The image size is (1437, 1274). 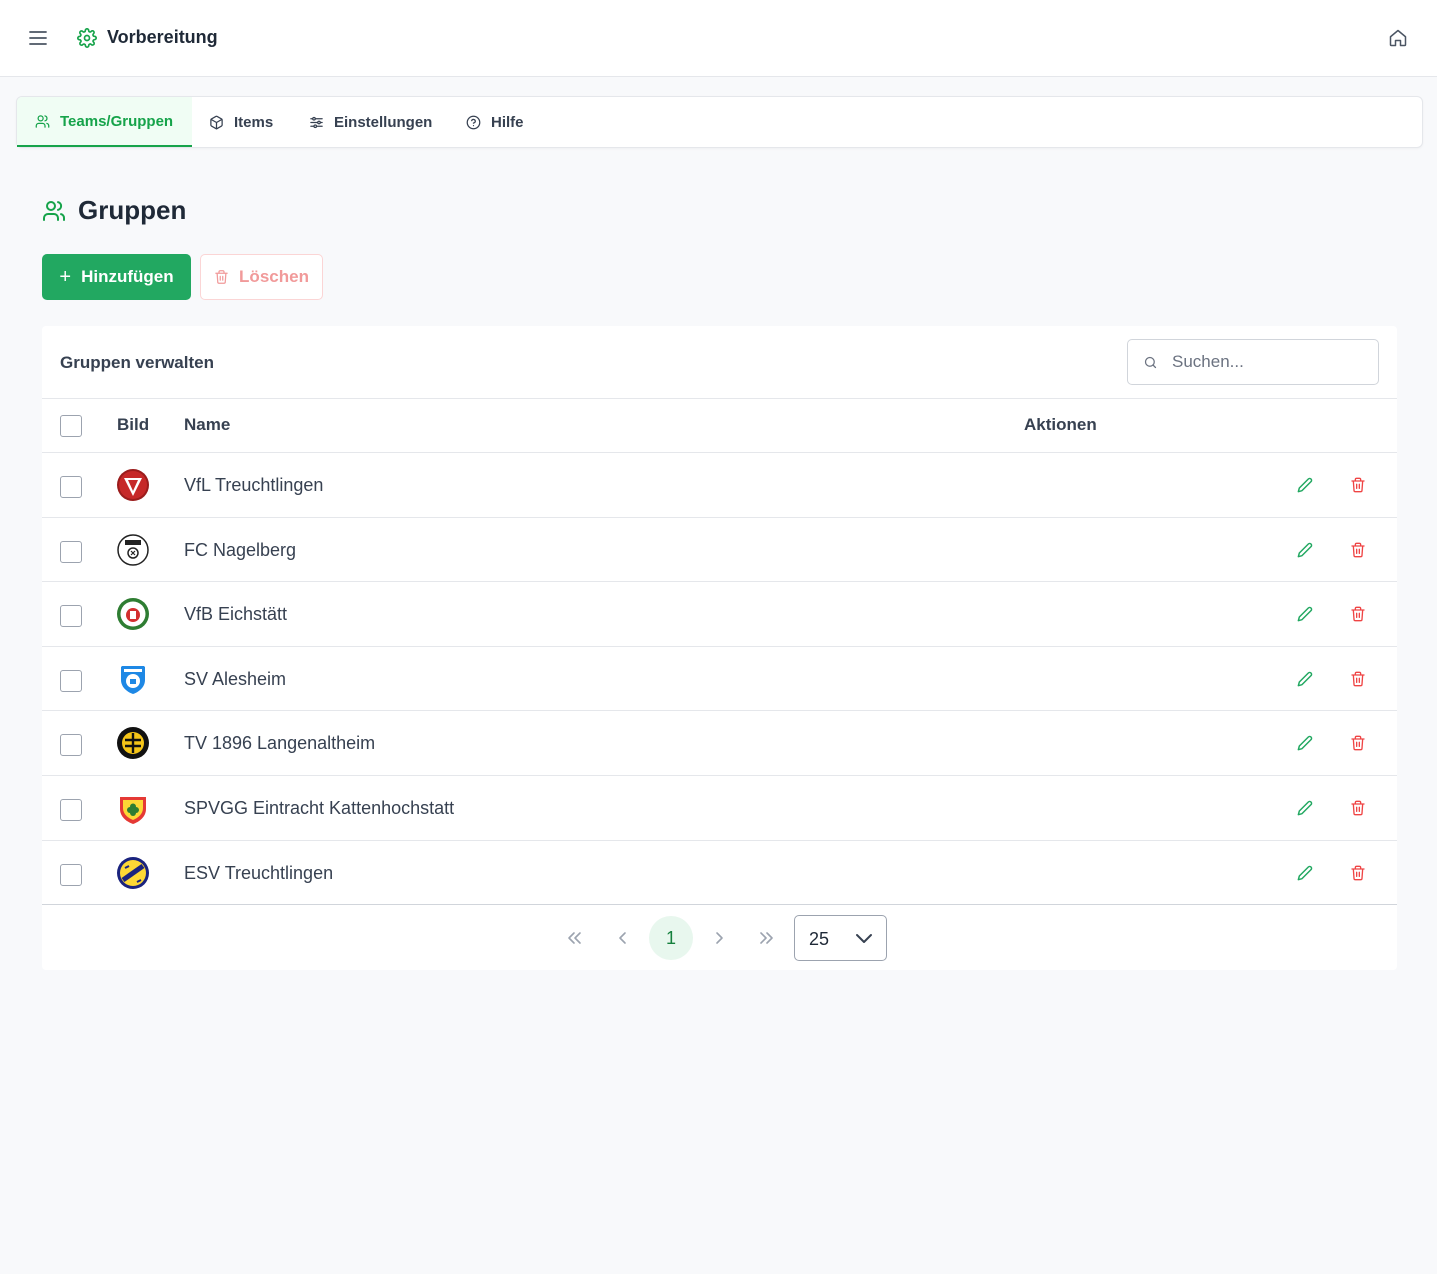 I want to click on home-icon, so click(x=1398, y=38).